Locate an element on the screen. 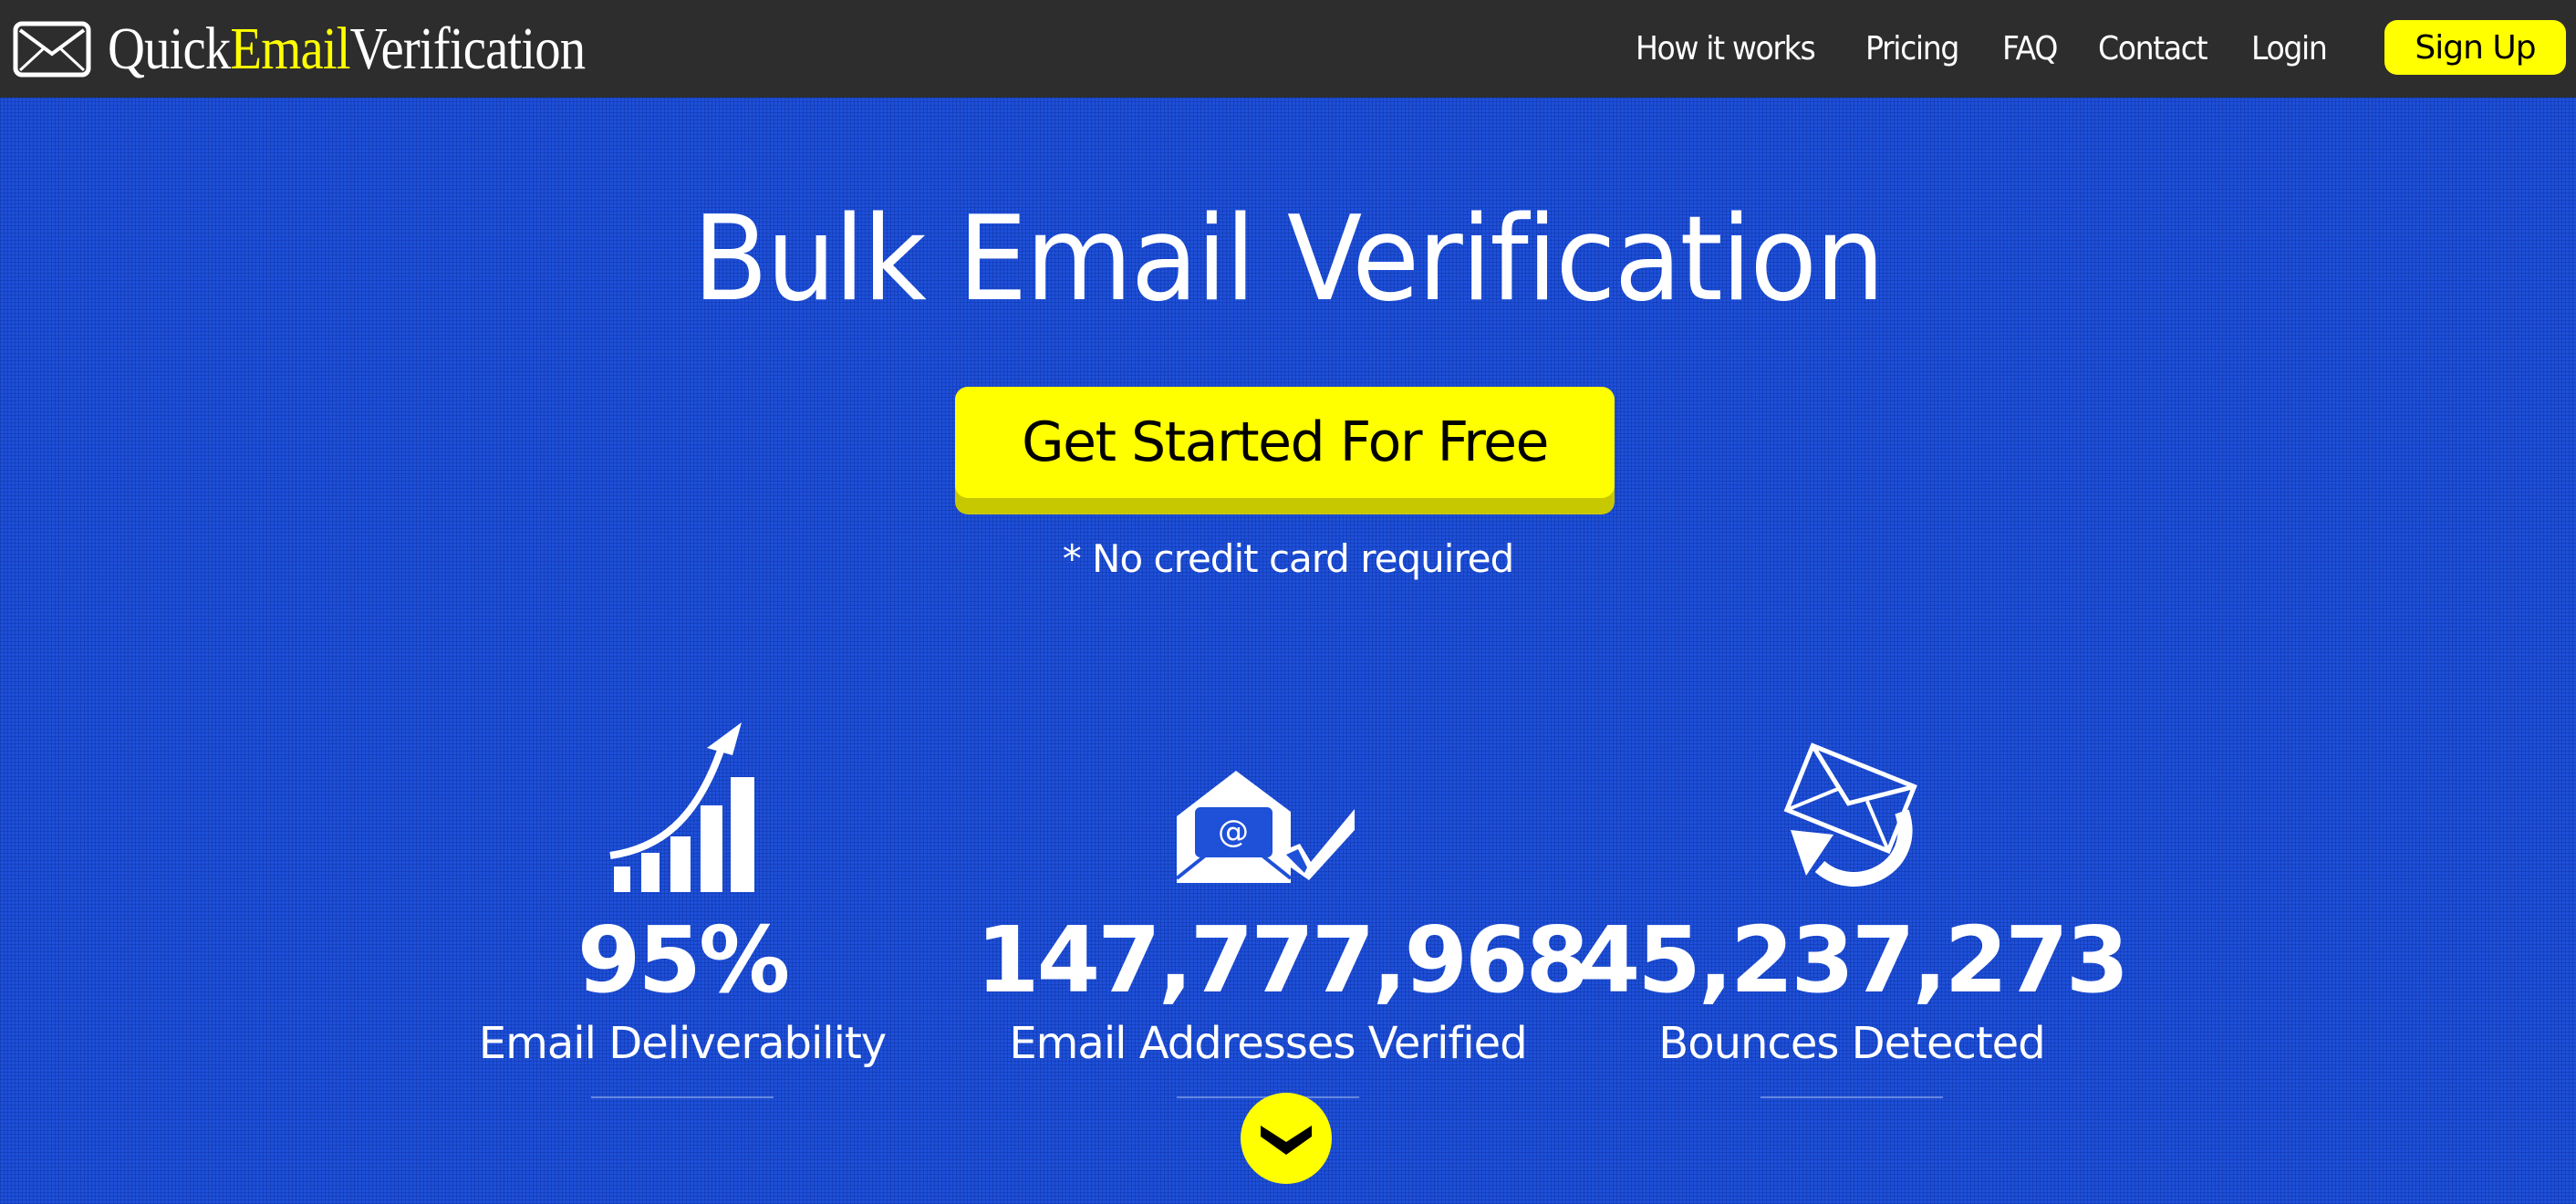 The height and width of the screenshot is (1204, 2576). logo: QuickEmailVerification is located at coordinates (337, 49).